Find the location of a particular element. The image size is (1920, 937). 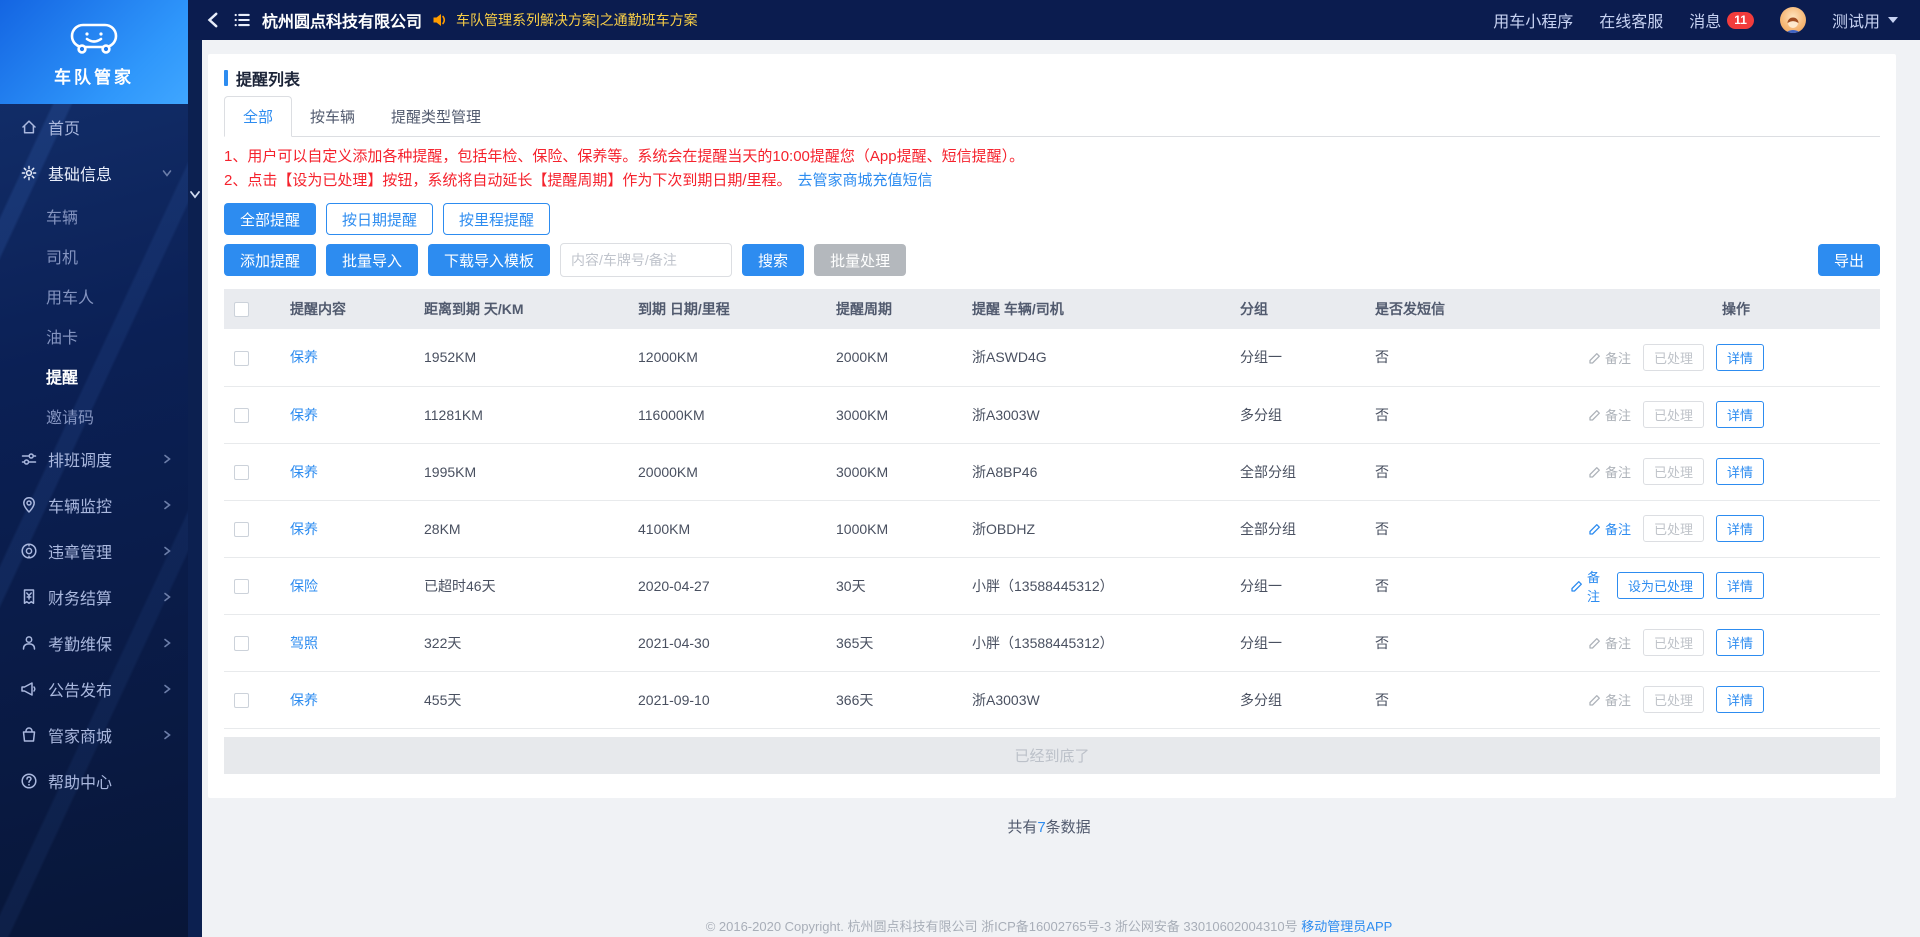

search-button: 搜索 is located at coordinates (773, 260).